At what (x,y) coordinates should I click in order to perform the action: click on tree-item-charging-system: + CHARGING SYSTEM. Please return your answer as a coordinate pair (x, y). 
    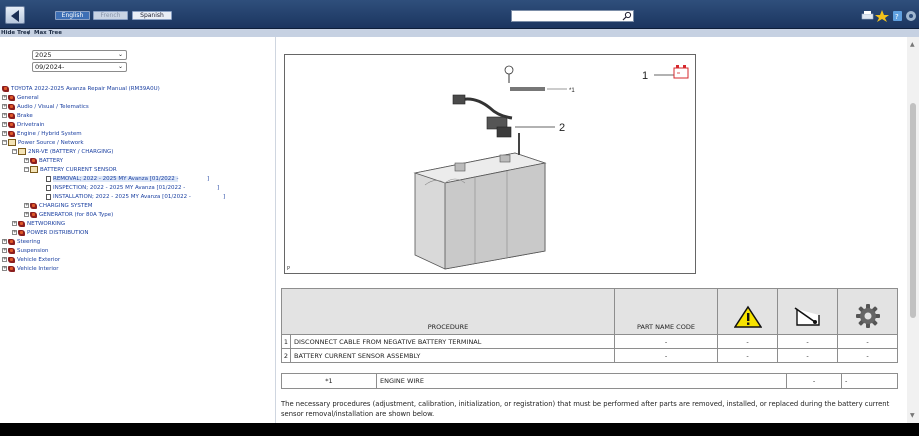
    Looking at the image, I should click on (58, 206).